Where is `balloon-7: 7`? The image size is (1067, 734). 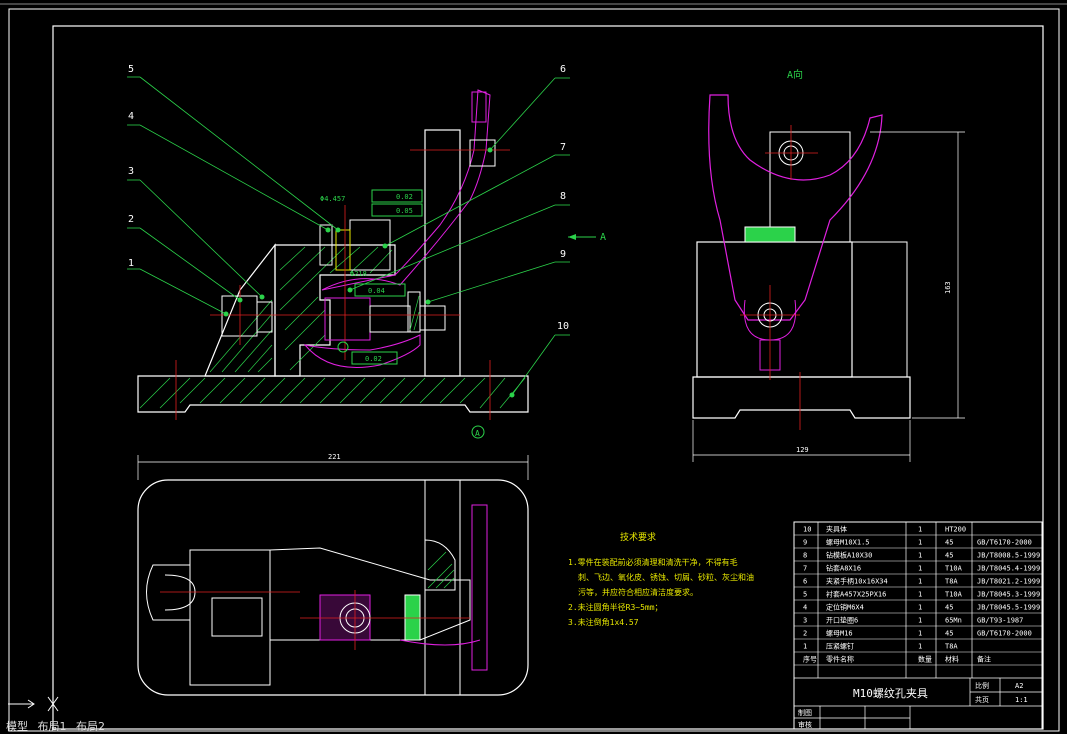 balloon-7: 7 is located at coordinates (563, 147).